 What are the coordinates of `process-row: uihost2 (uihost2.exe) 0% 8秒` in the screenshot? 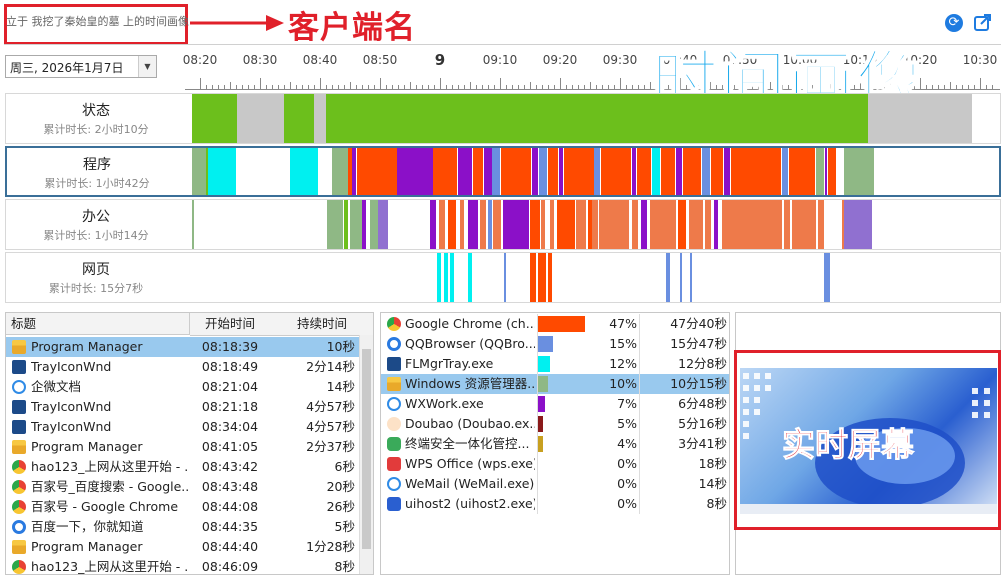 It's located at (555, 504).